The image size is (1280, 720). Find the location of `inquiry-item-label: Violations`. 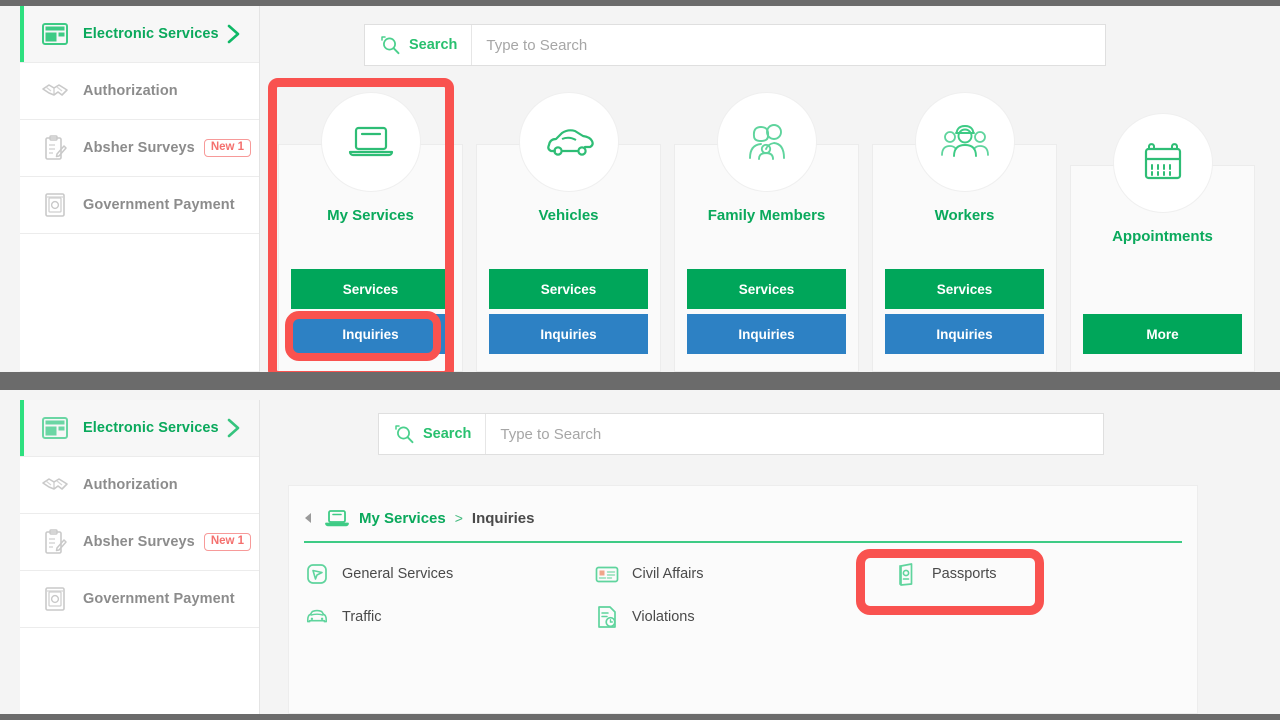

inquiry-item-label: Violations is located at coordinates (663, 617).